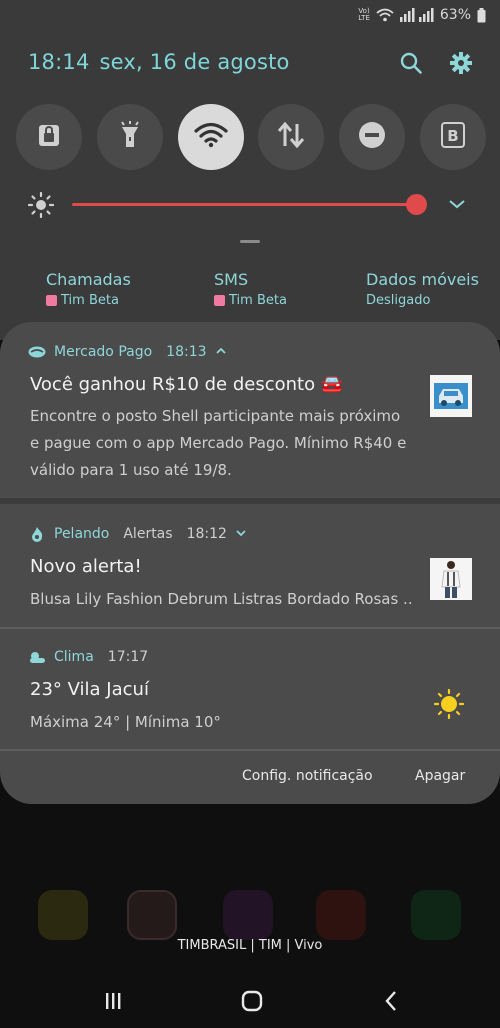  I want to click on status-bar: Vo) LTE 63%, so click(422, 15).